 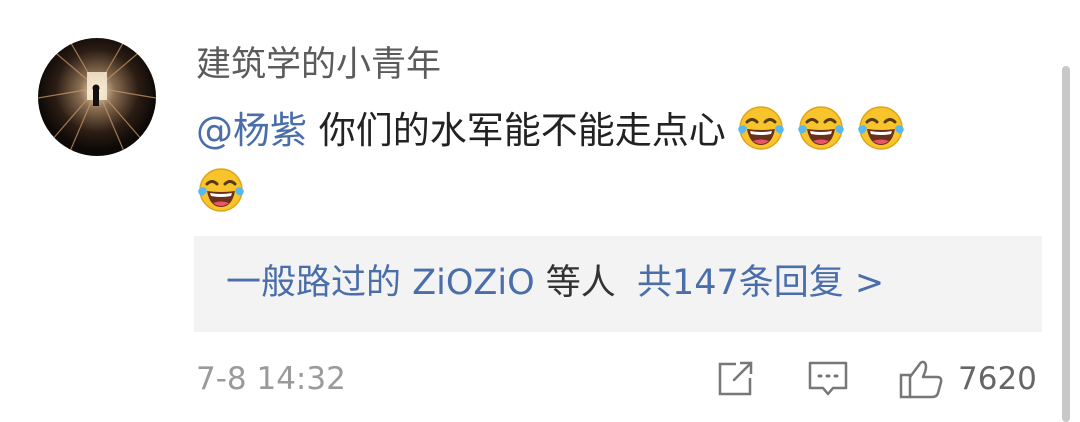 I want to click on share-button, so click(x=735, y=379).